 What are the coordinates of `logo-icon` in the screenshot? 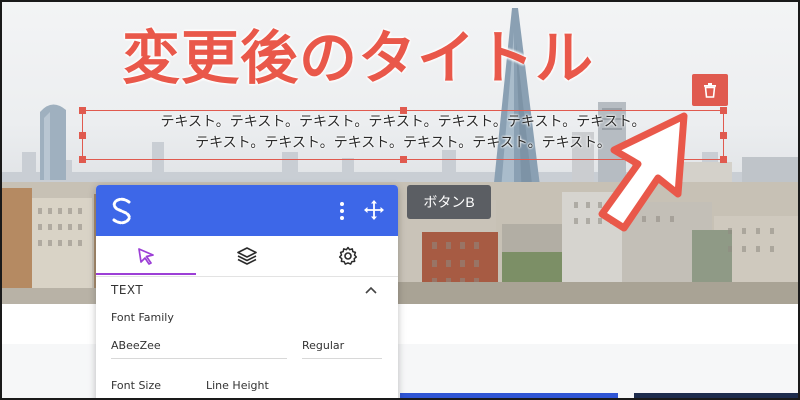 It's located at (121, 211).